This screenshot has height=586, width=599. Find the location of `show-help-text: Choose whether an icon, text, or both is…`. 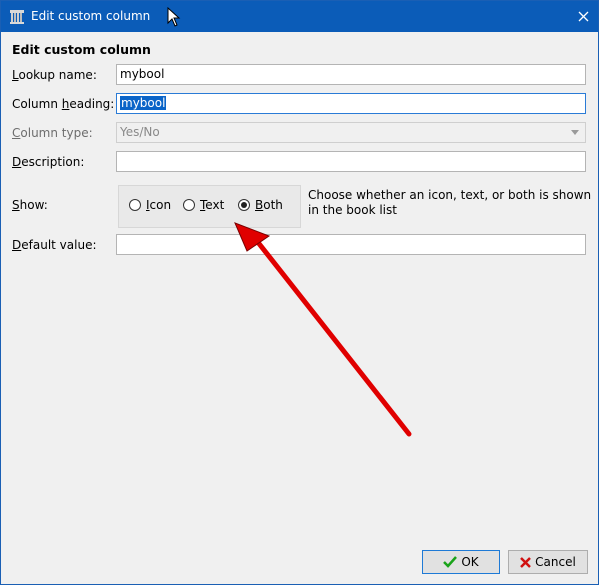

show-help-text: Choose whether an icon, text, or both is… is located at coordinates (450, 202).